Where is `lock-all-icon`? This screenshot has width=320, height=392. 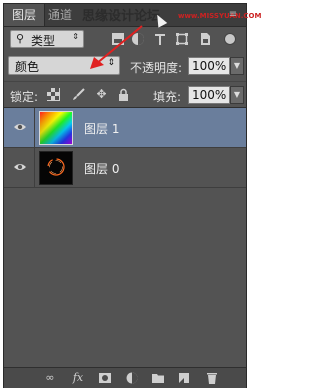
lock-all-icon is located at coordinates (123, 94).